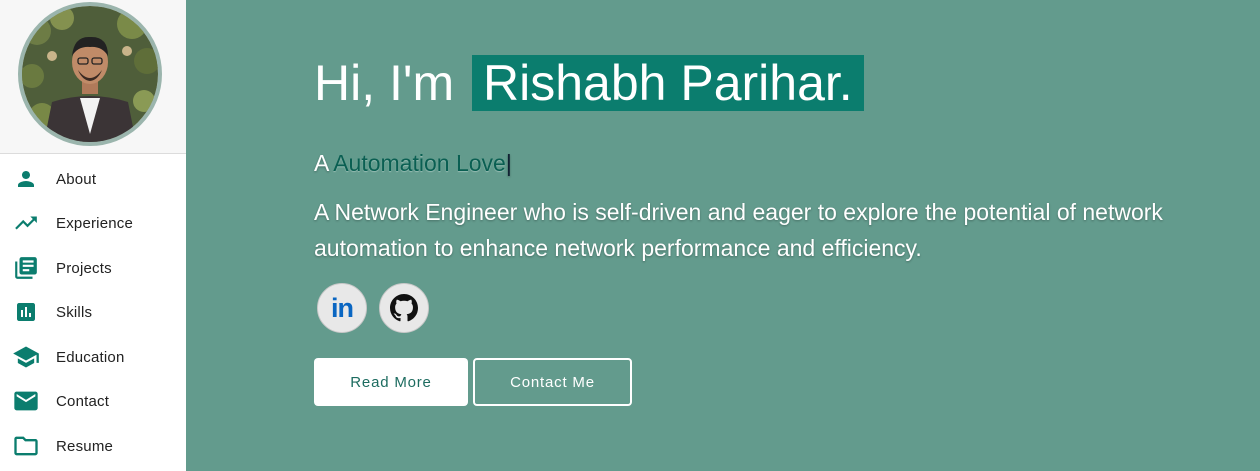 The height and width of the screenshot is (471, 1260). I want to click on hero-name: Rishabh Parihar., so click(668, 83).